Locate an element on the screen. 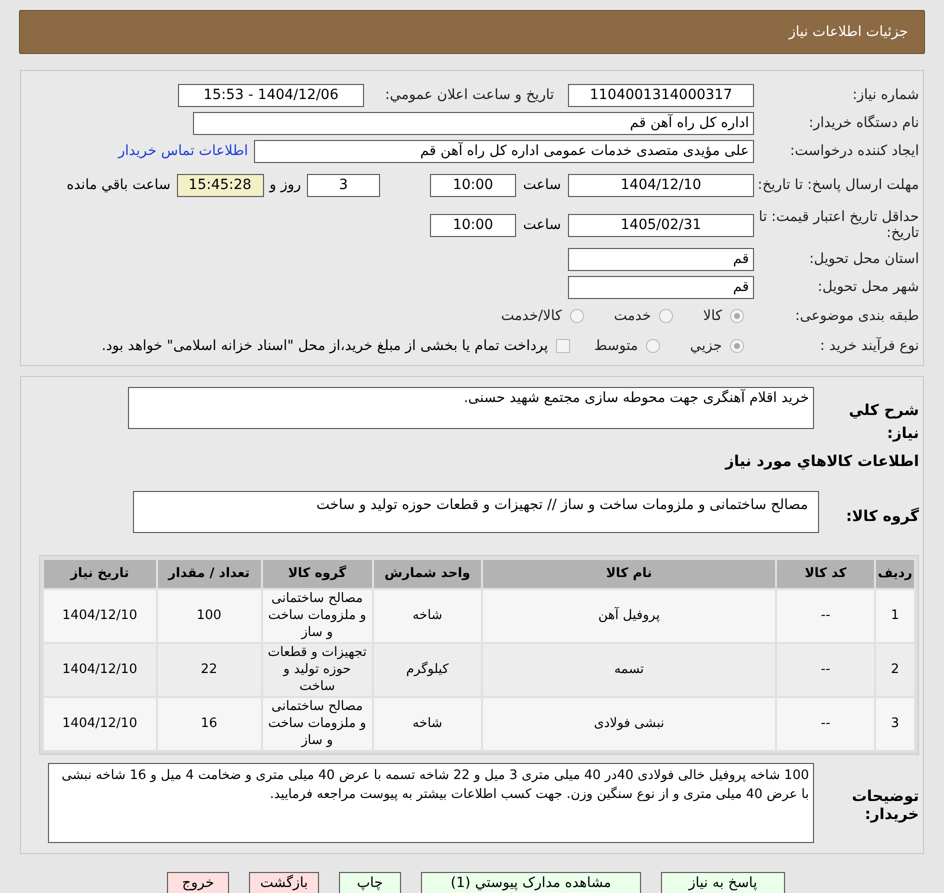 The width and height of the screenshot is (944, 893). column-header: گروه کالا is located at coordinates (317, 573).